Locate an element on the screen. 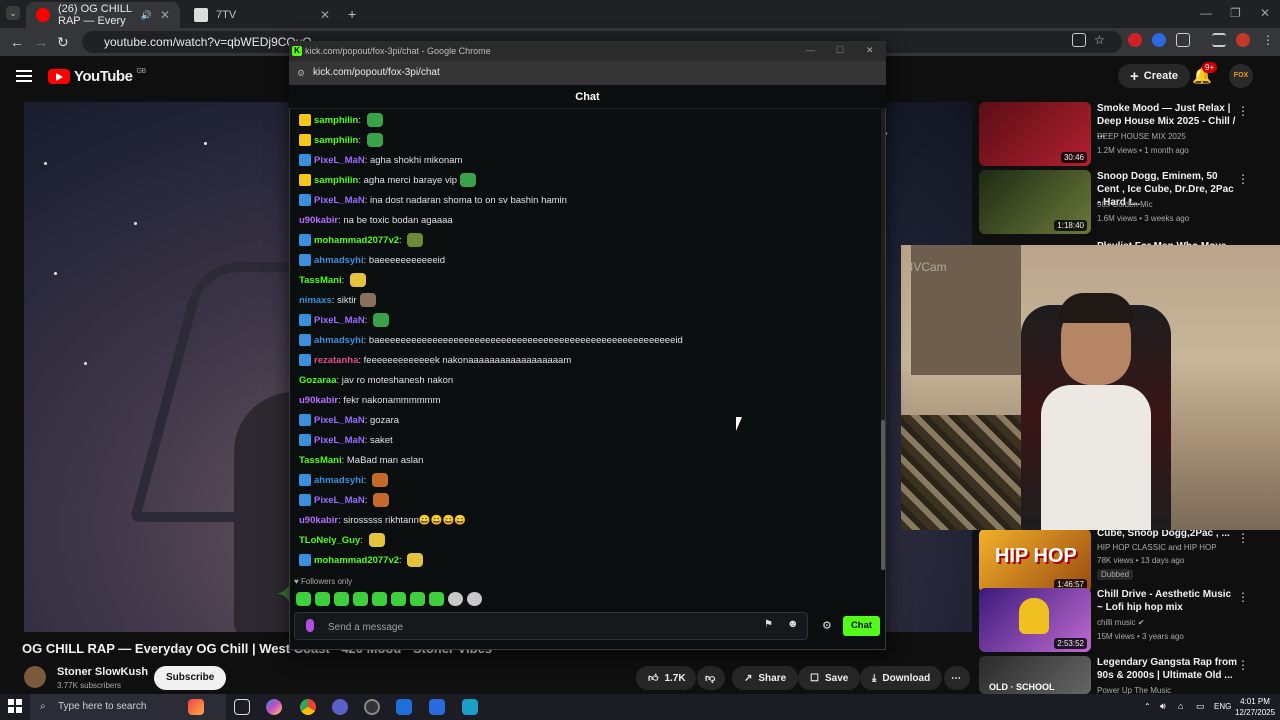 The height and width of the screenshot is (720, 1280). subscribe-button: Subscribe is located at coordinates (190, 678).